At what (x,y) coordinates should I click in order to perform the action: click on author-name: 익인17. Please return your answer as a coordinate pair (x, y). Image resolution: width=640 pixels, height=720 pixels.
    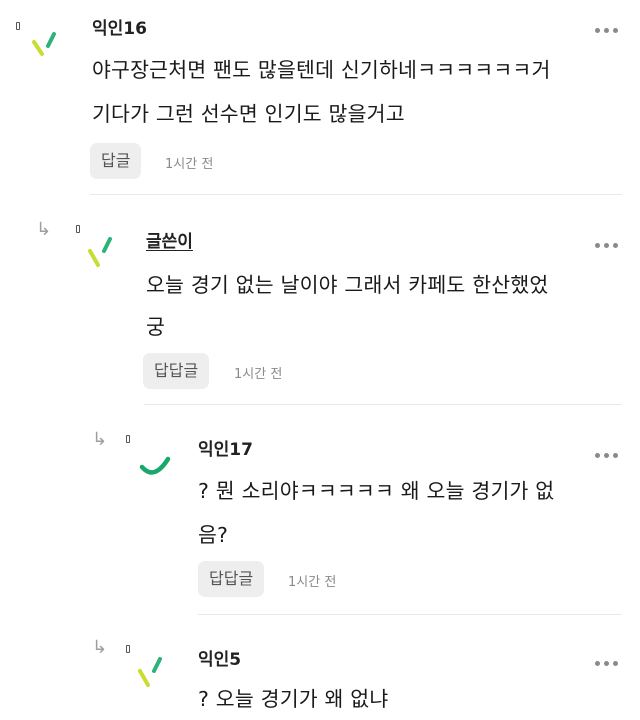
    Looking at the image, I should click on (225, 447).